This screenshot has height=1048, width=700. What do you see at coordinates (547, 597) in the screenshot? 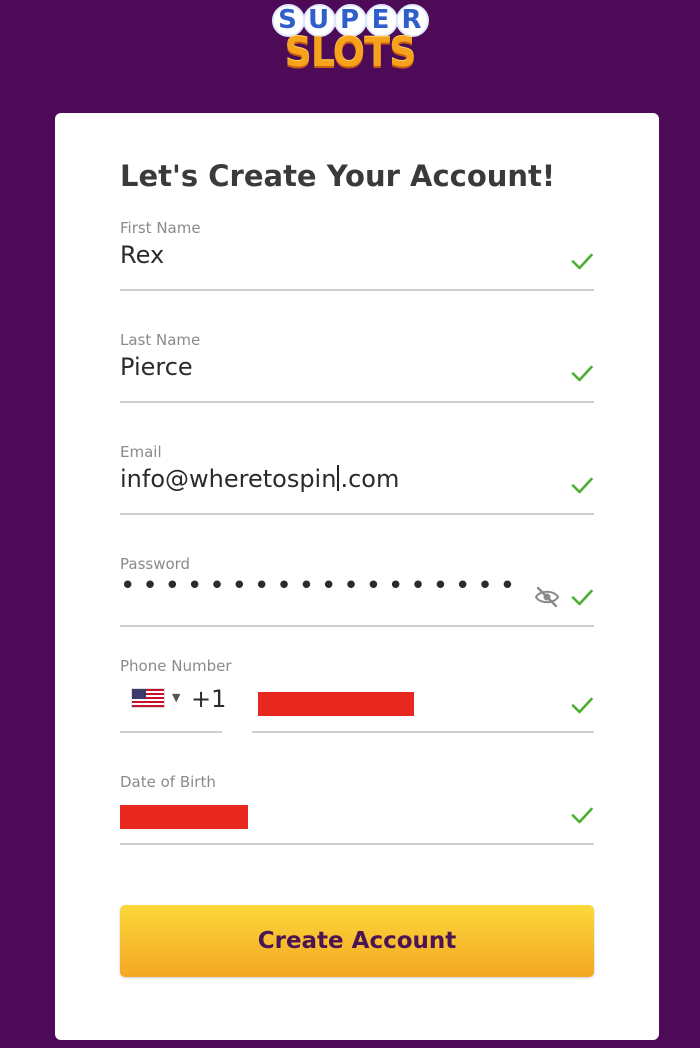
I see `eye-slash-icon` at bounding box center [547, 597].